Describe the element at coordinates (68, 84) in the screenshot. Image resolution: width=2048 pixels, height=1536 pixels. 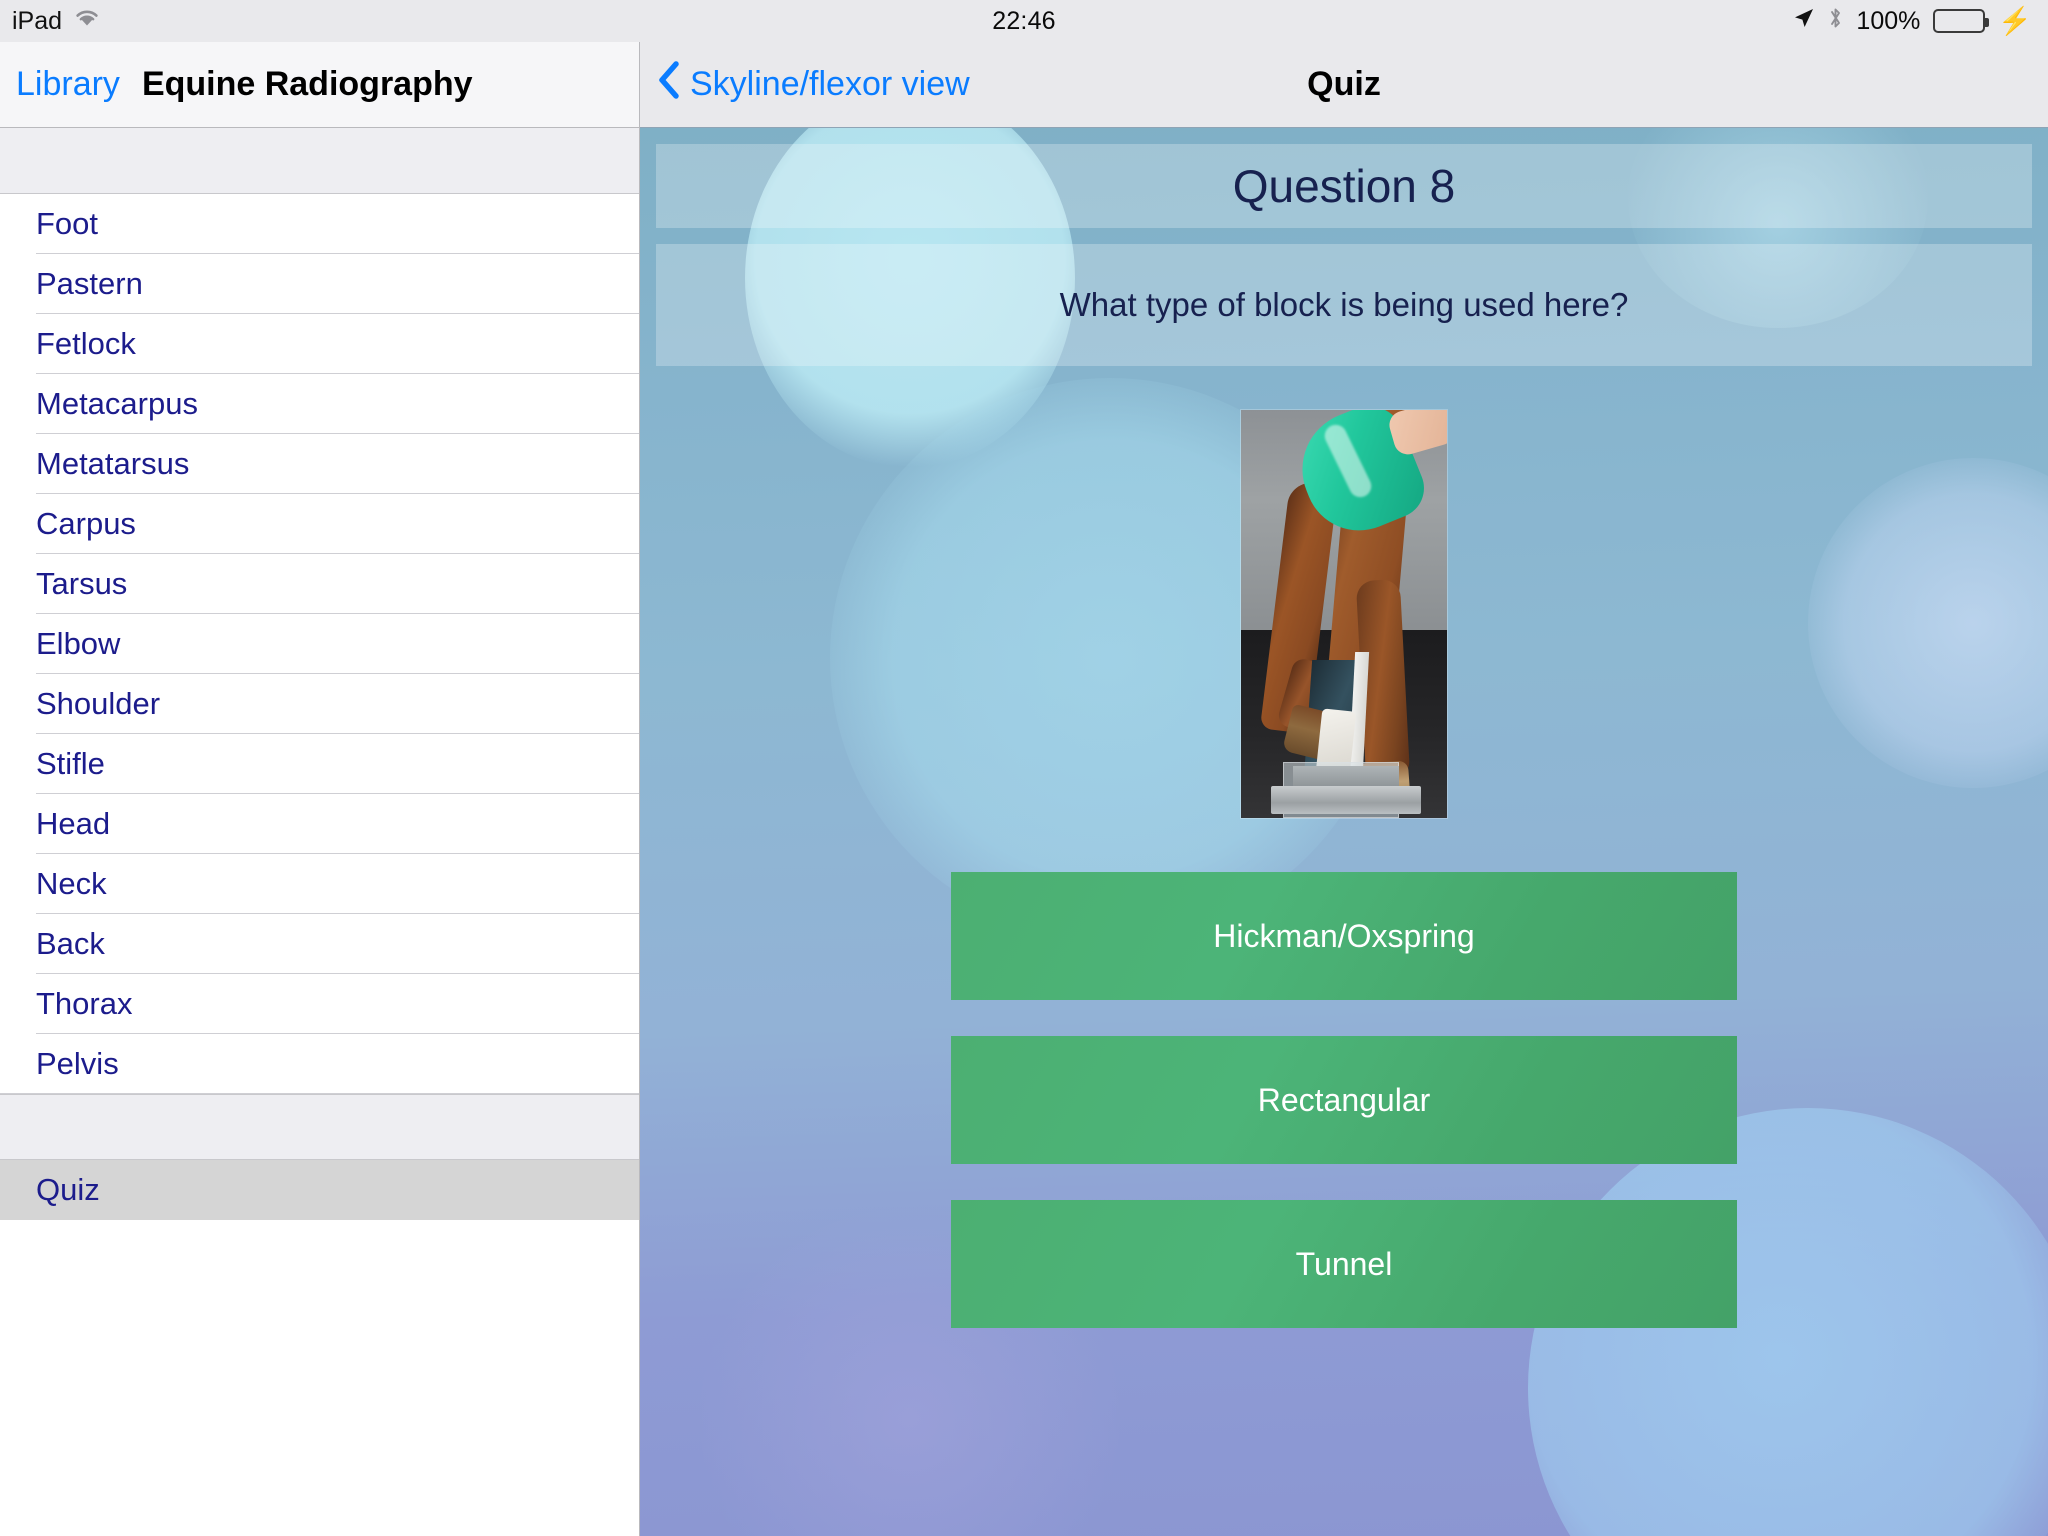
I see `library-back-button: Library` at that location.